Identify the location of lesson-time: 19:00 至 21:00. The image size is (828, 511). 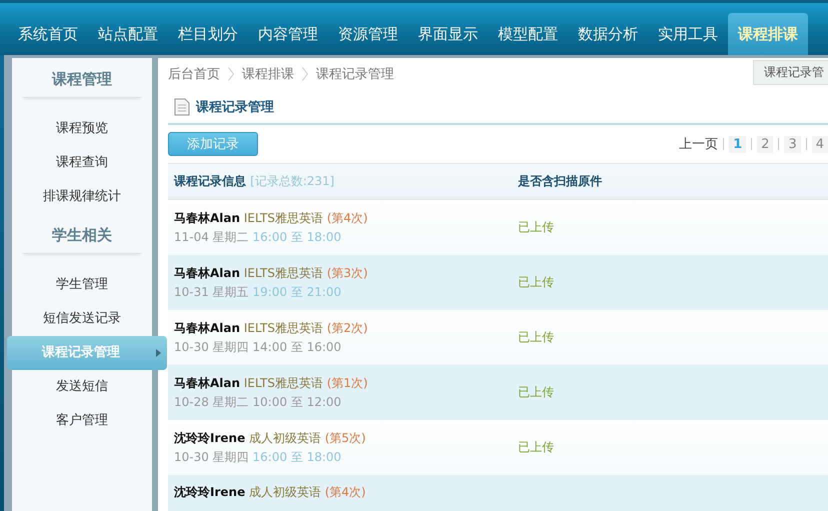
(297, 291).